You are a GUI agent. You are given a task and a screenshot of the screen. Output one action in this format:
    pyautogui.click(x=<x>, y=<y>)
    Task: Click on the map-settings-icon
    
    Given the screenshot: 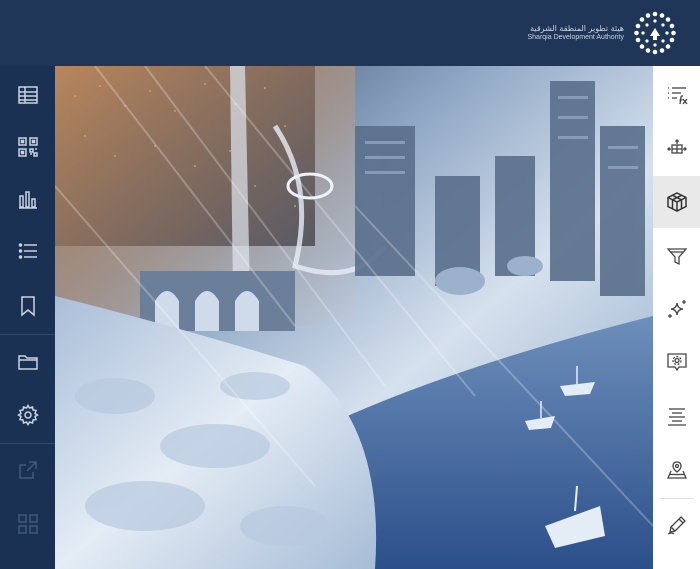 What is the action you would take?
    pyautogui.click(x=676, y=362)
    